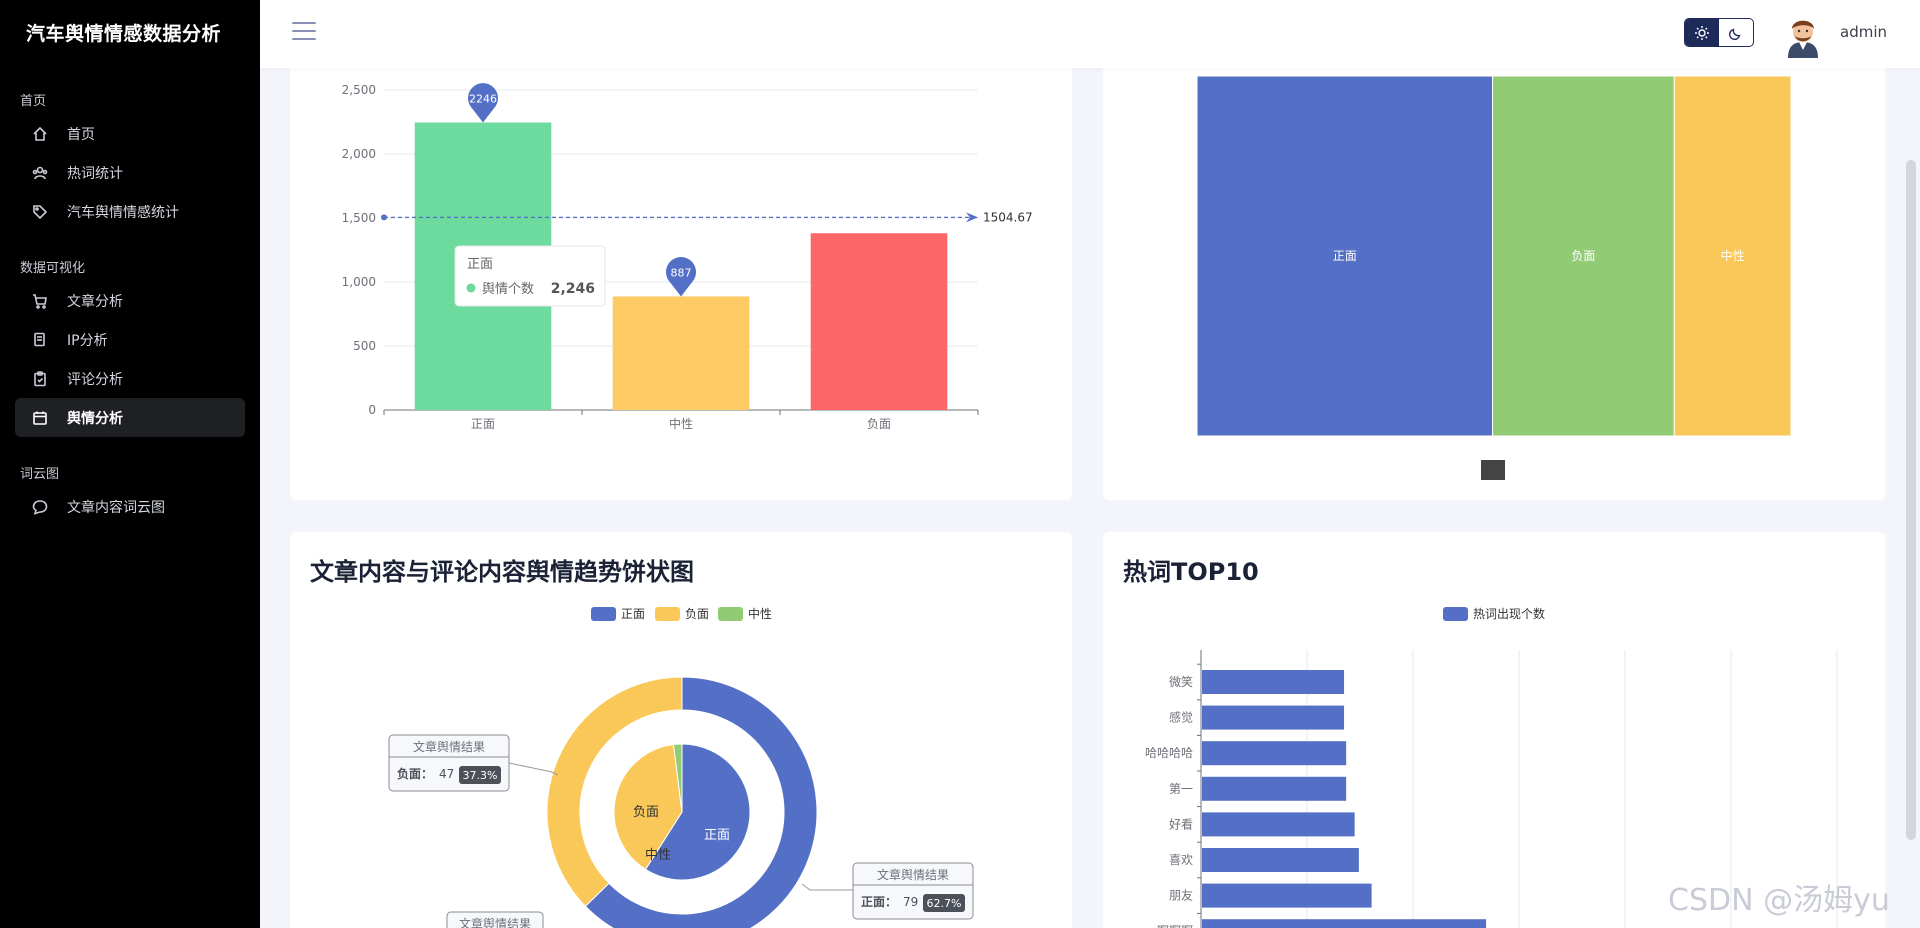 The image size is (1920, 928). Describe the element at coordinates (1493, 470) in the screenshot. I see `treemap-breadcrumb` at that location.